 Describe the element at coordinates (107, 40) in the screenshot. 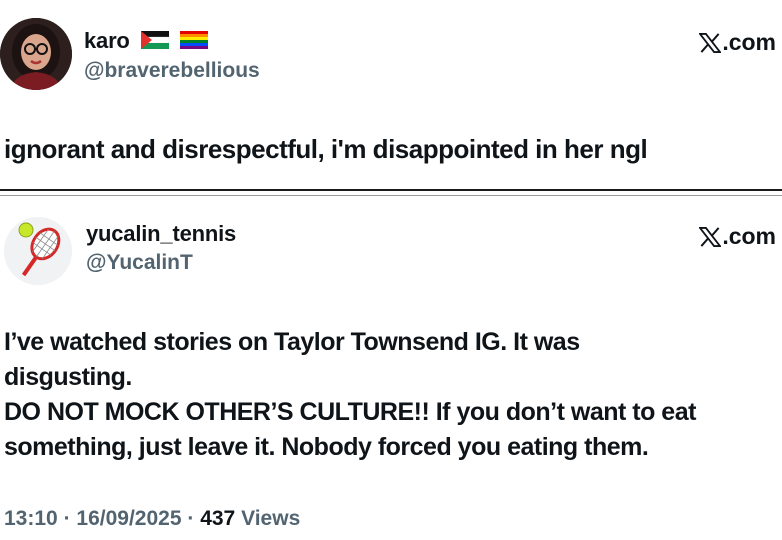

I see `display-name-text: karo` at that location.